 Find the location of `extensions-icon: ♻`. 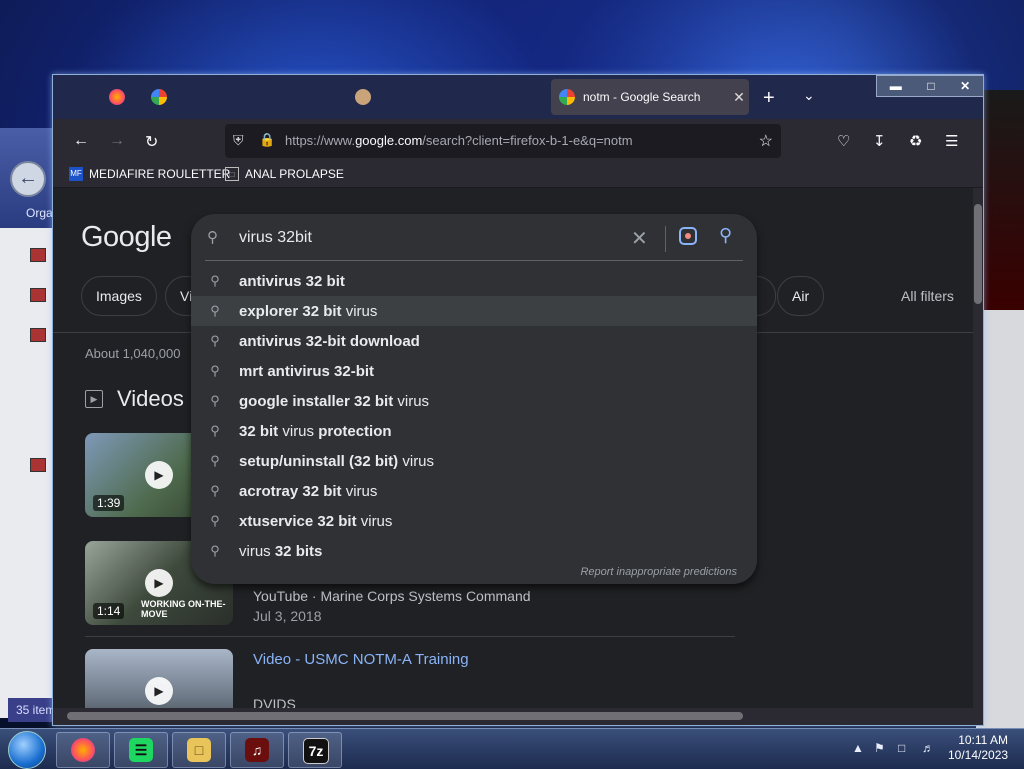

extensions-icon: ♻ is located at coordinates (915, 141).